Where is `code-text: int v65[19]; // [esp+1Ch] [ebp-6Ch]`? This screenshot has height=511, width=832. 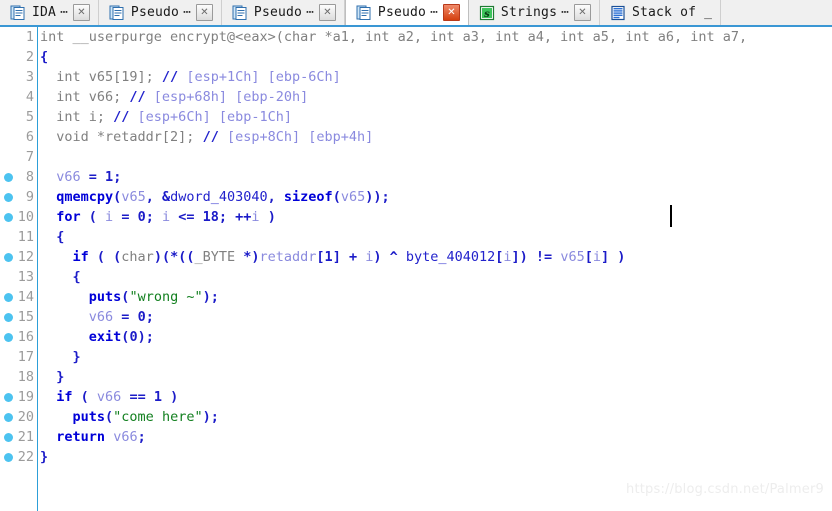 code-text: int v65[19]; // [esp+1Ch] [ebp-6Ch] is located at coordinates (190, 77).